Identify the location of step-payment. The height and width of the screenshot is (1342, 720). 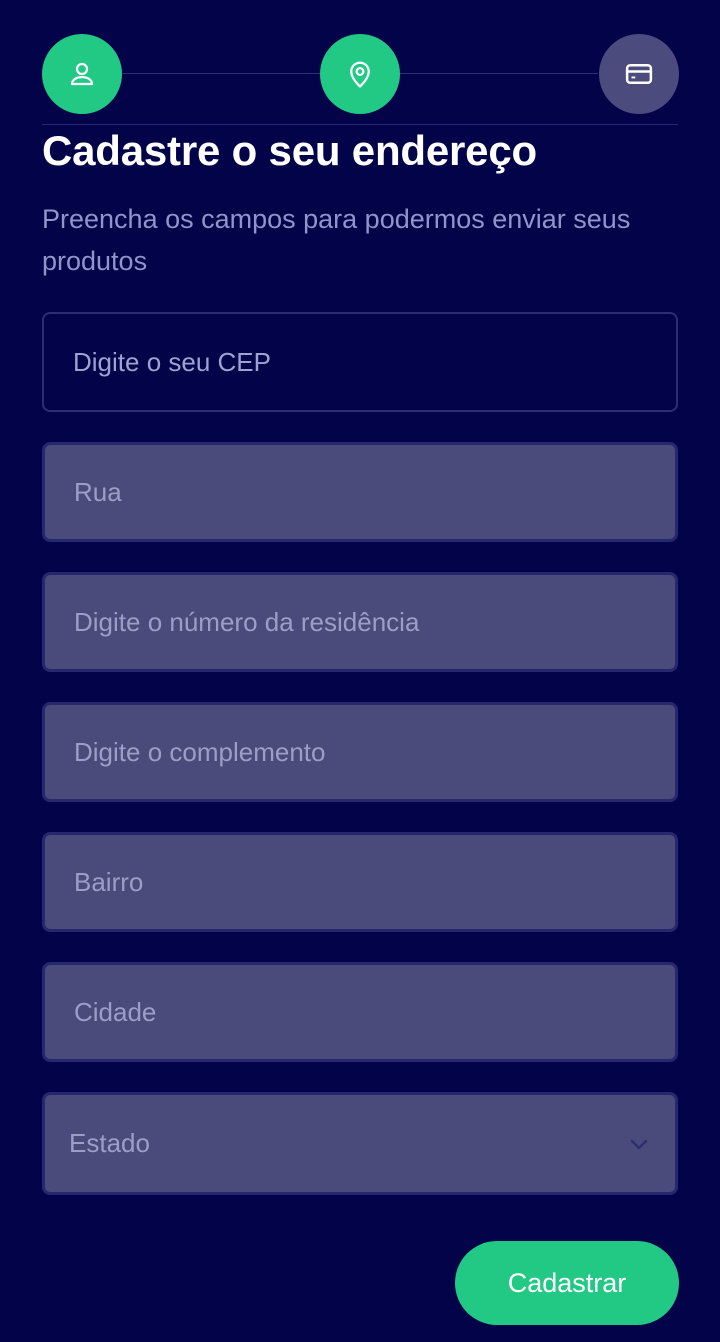
(639, 74).